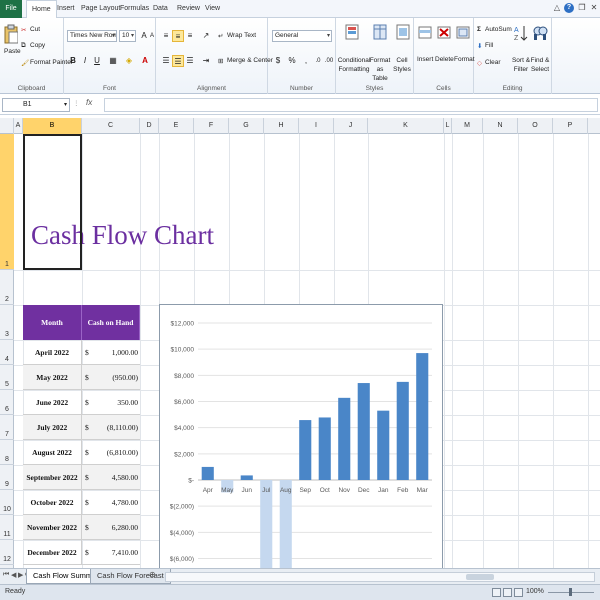 This screenshot has width=600, height=600. I want to click on tab-view: View, so click(212, 9).